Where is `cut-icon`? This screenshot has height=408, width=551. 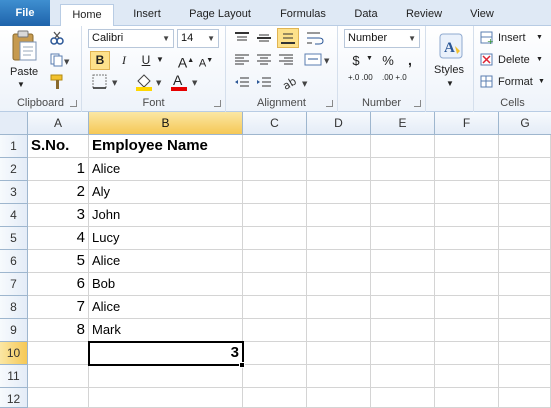
cut-icon is located at coordinates (57, 38).